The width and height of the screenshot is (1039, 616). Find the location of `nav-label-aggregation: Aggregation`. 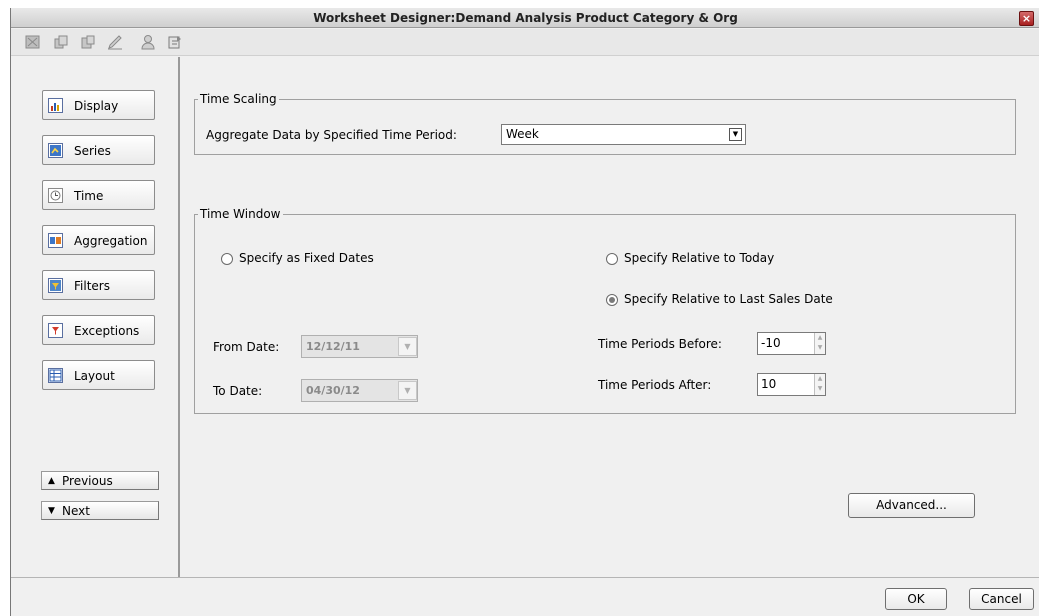

nav-label-aggregation: Aggregation is located at coordinates (111, 241).